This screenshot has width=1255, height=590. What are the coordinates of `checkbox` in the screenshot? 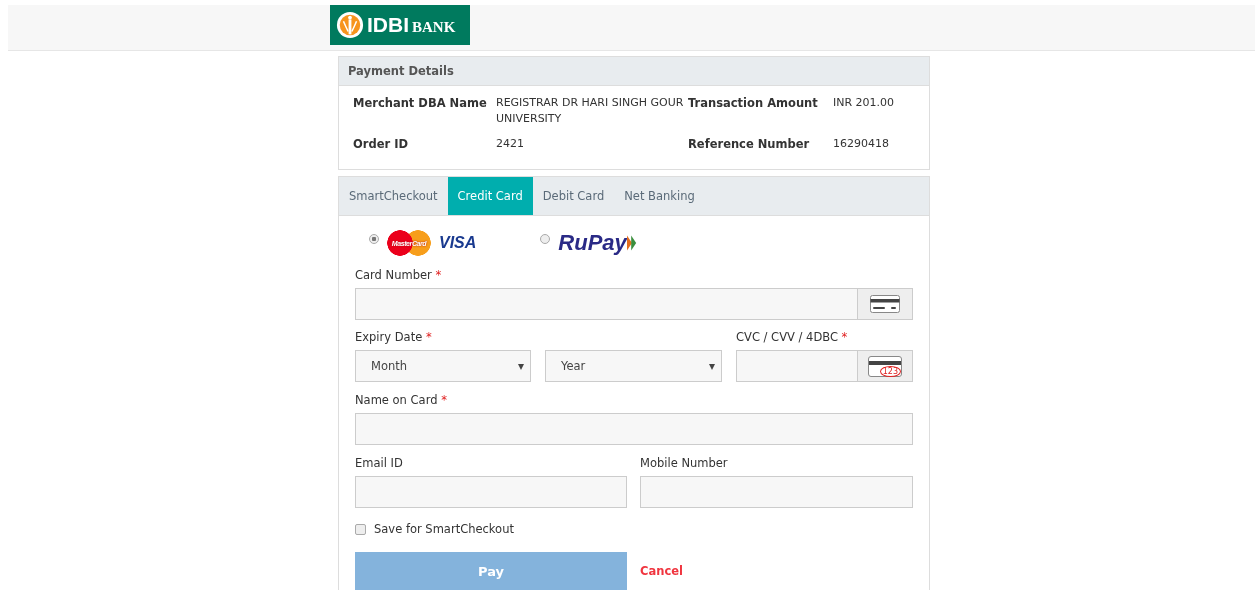 It's located at (360, 529).